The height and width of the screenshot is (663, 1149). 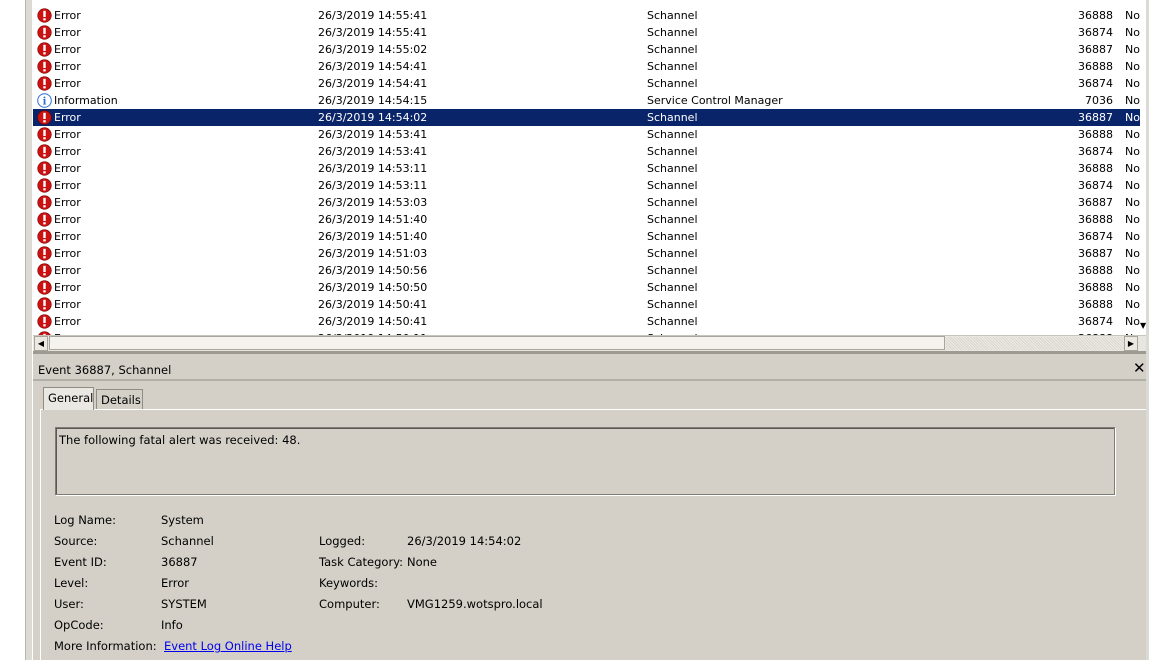 What do you see at coordinates (589, 134) in the screenshot?
I see `table-row: Error26/3/2019 14:53:41Schannel36888None` at bounding box center [589, 134].